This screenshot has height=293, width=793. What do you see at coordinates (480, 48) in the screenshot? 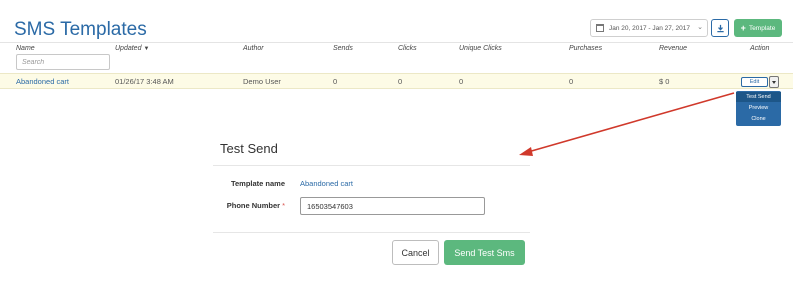
I see `column-header-unique-clicks: Unique Clicks` at bounding box center [480, 48].